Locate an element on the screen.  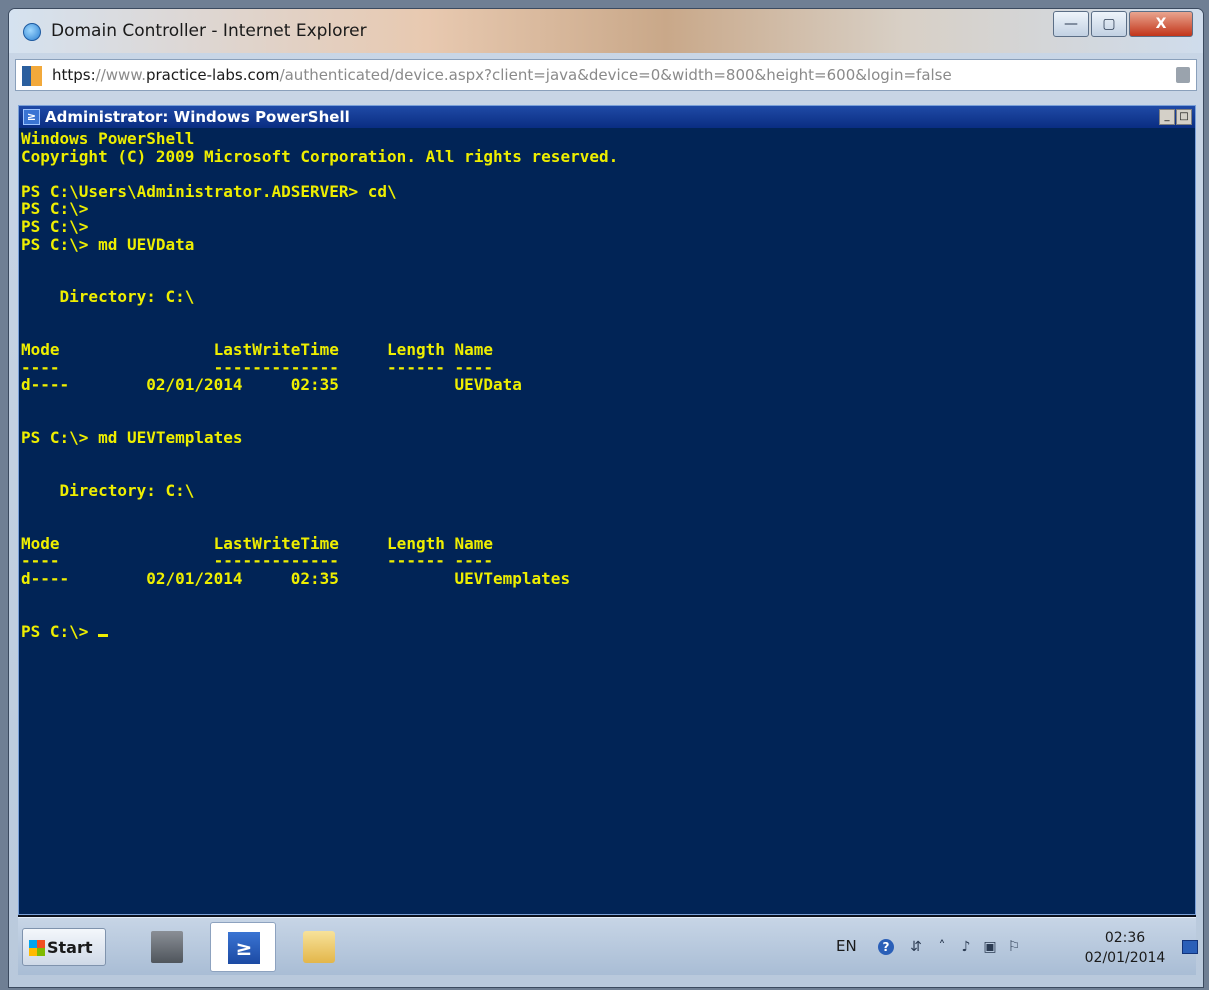
maximize-button: ▢ is located at coordinates (1109, 24).